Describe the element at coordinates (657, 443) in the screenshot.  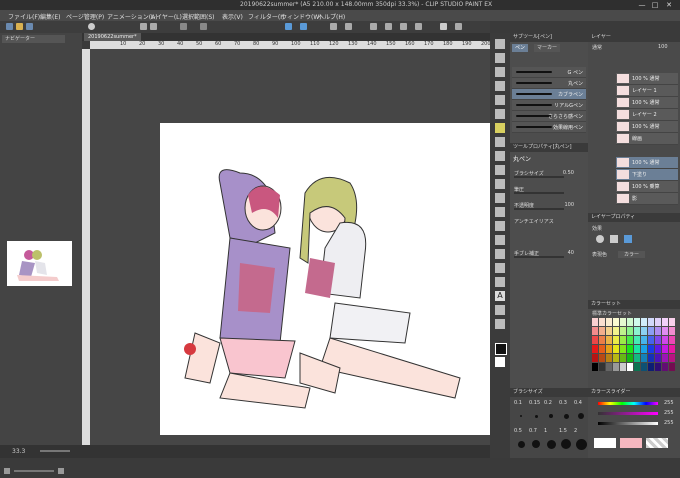
I see `transparent-swatch` at that location.